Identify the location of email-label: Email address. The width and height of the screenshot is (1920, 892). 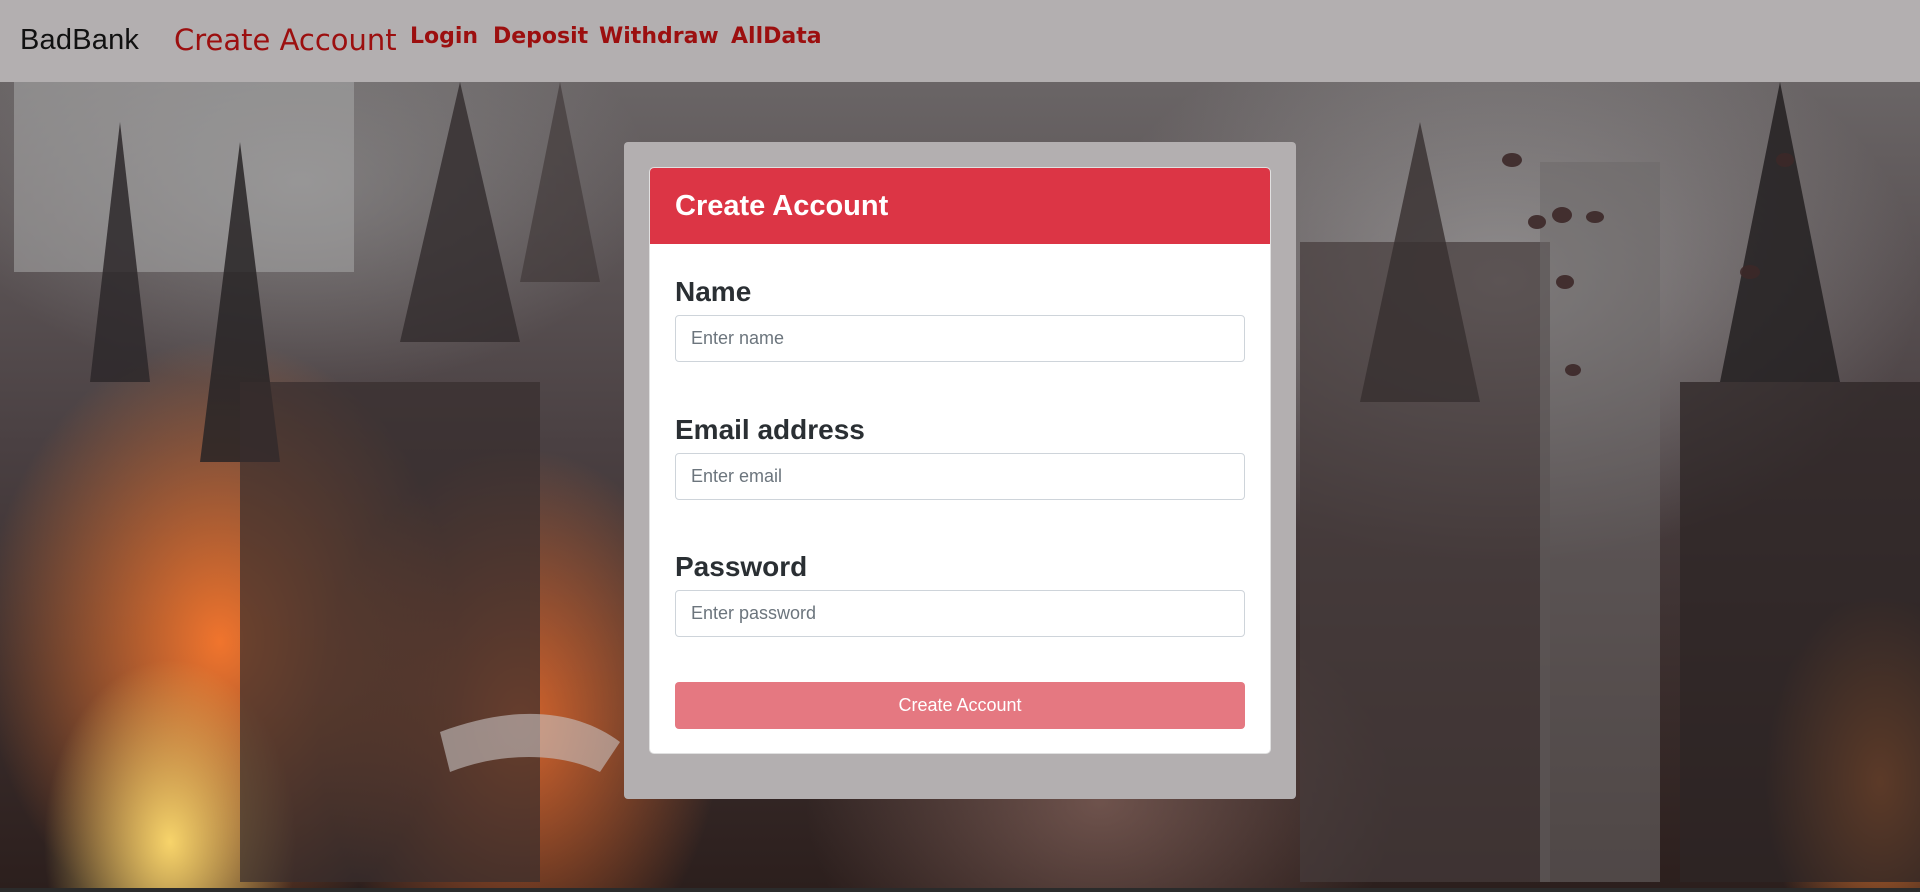
(770, 429).